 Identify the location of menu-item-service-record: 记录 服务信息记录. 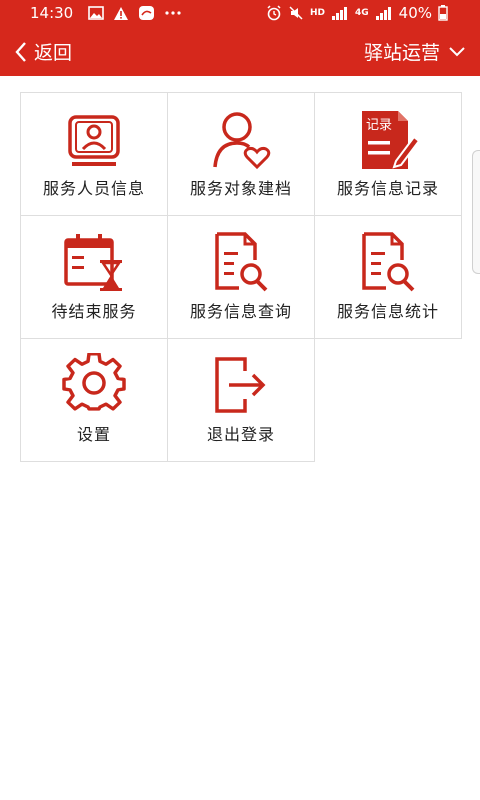
(388, 154).